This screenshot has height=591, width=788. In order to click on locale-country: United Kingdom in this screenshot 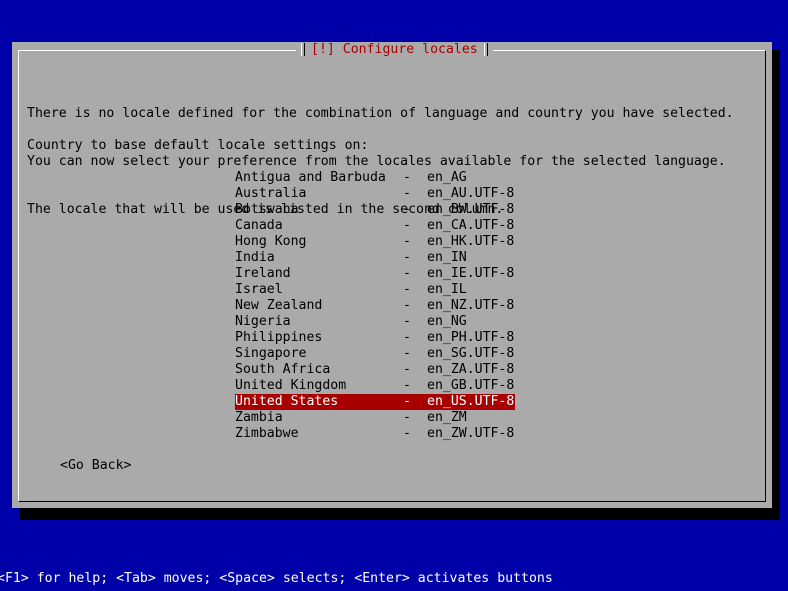, I will do `click(291, 385)`.